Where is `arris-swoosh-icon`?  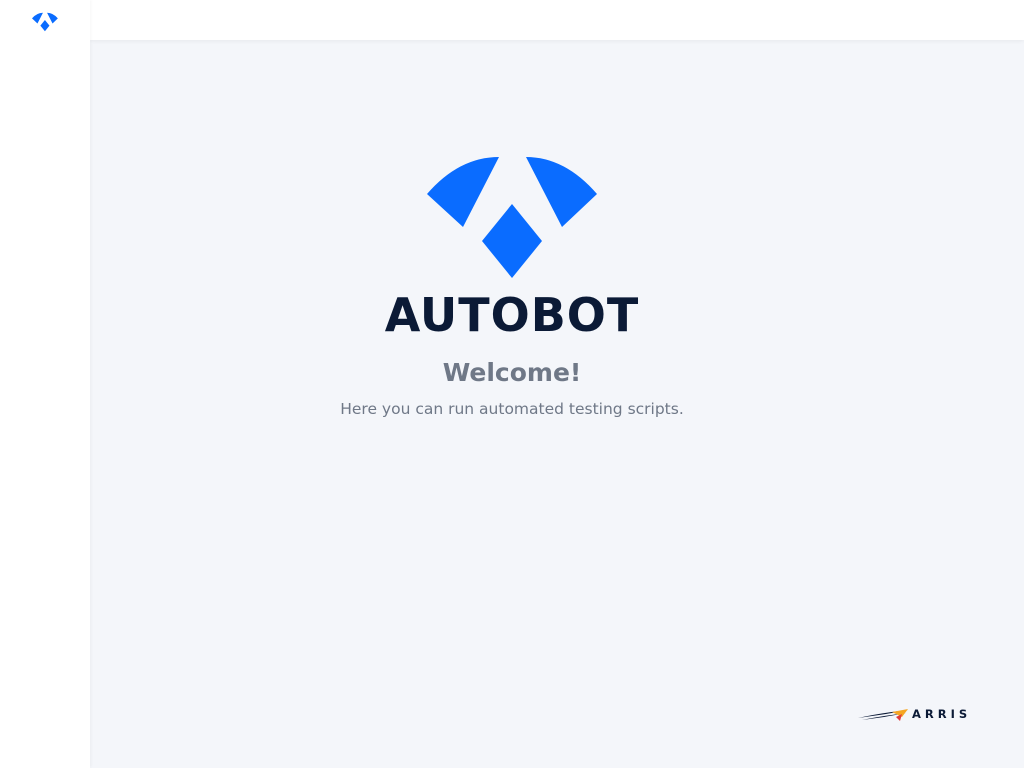 arris-swoosh-icon is located at coordinates (883, 715).